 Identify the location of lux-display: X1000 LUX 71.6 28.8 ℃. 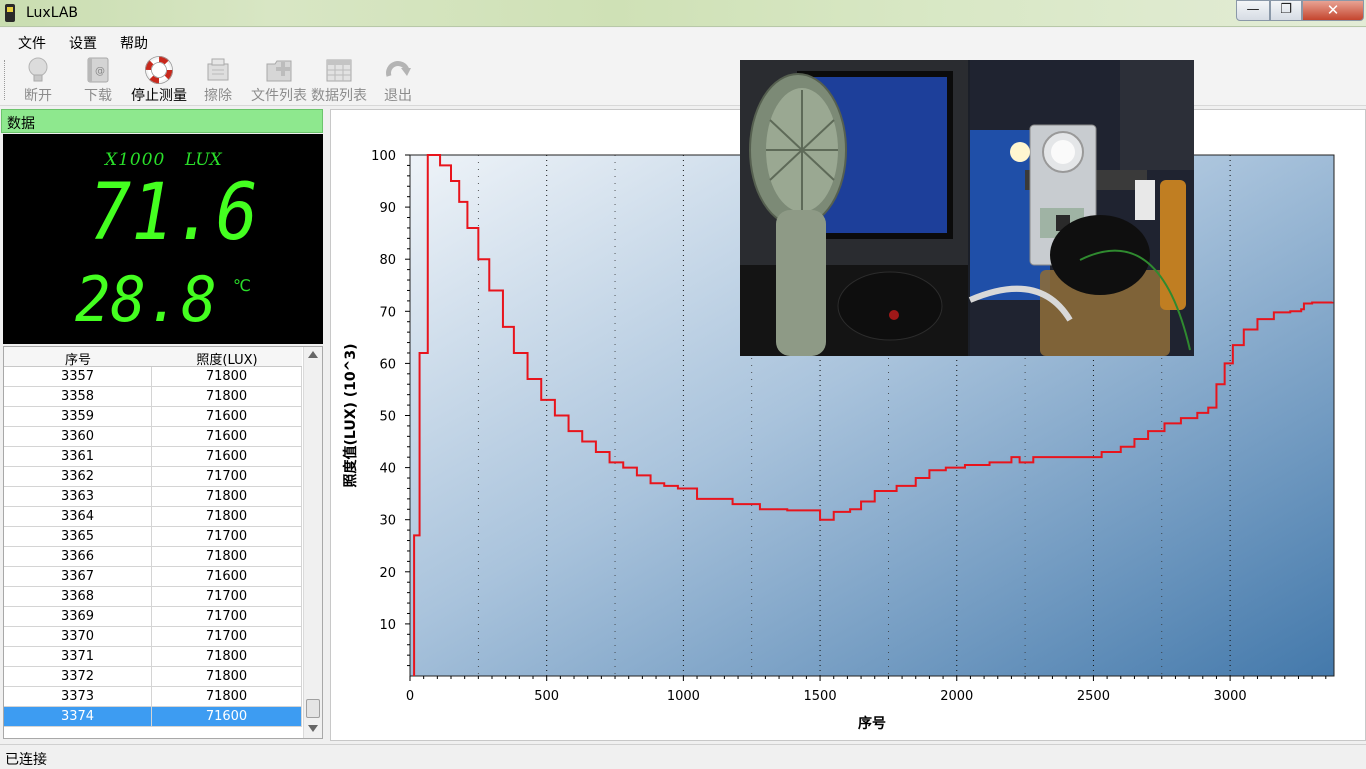
(163, 239).